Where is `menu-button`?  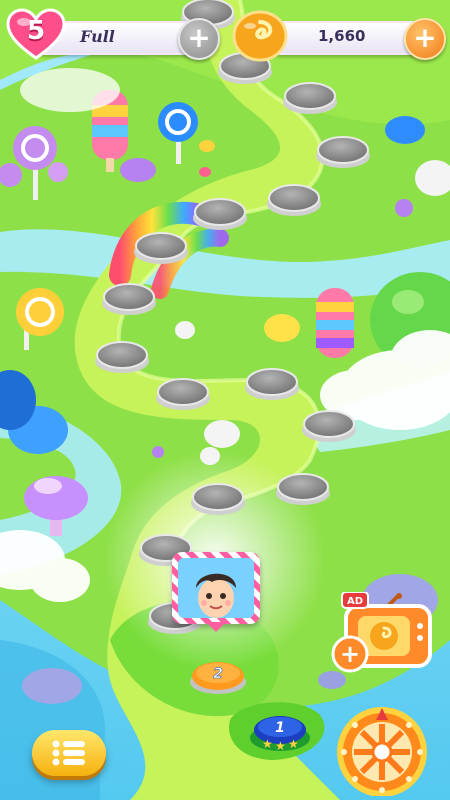
menu-button is located at coordinates (69, 753).